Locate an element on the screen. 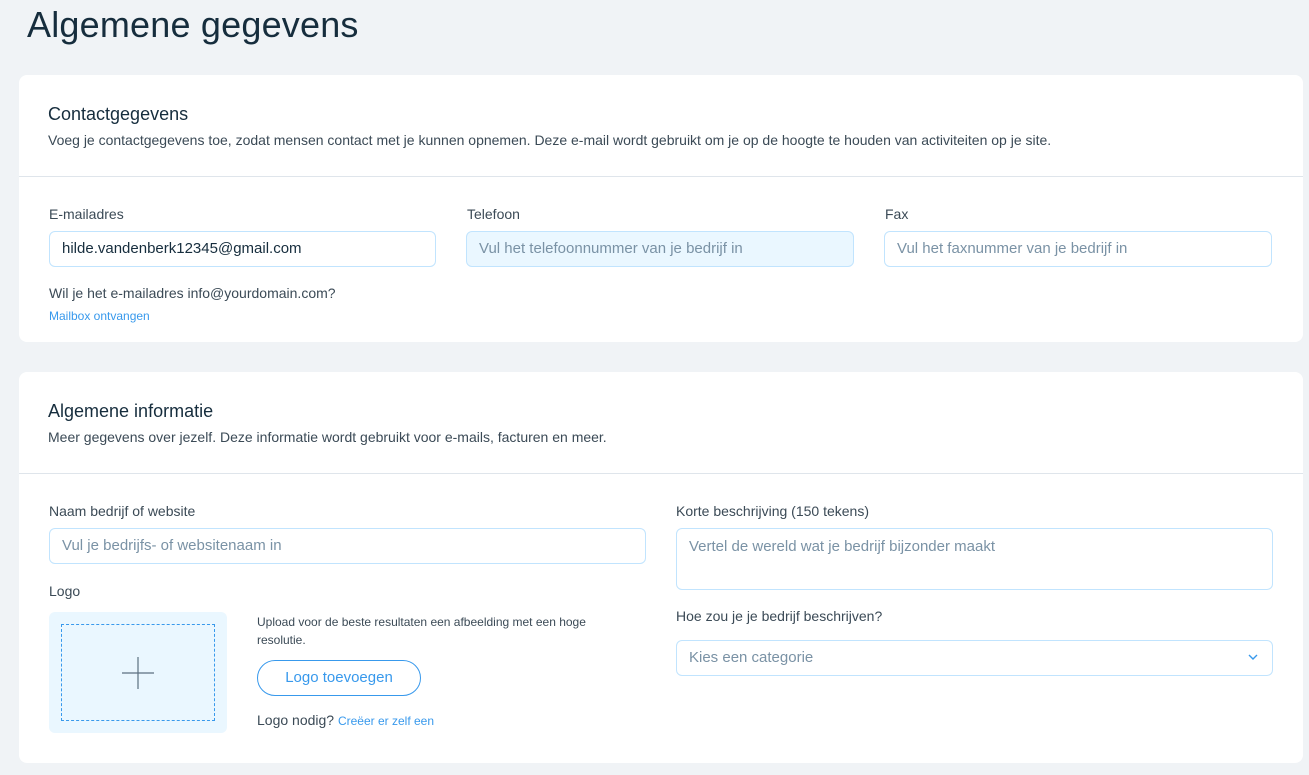 This screenshot has width=1309, height=775. page-title: Algemene gegevens is located at coordinates (193, 24).